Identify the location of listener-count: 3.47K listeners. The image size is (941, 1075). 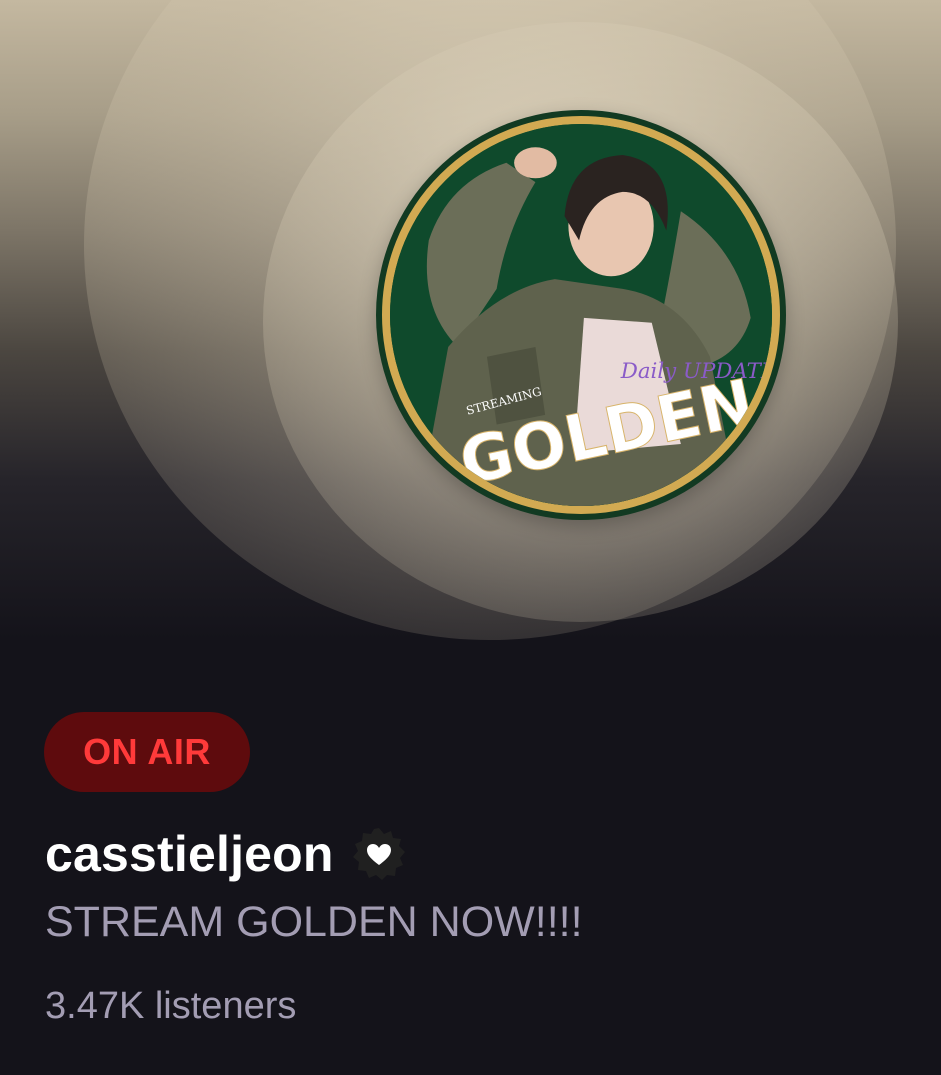
(171, 1006).